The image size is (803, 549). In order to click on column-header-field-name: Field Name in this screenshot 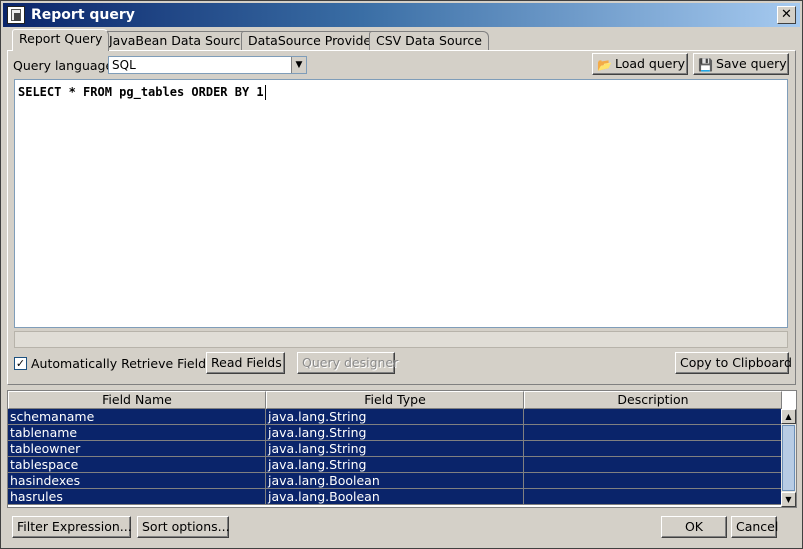, I will do `click(137, 400)`.